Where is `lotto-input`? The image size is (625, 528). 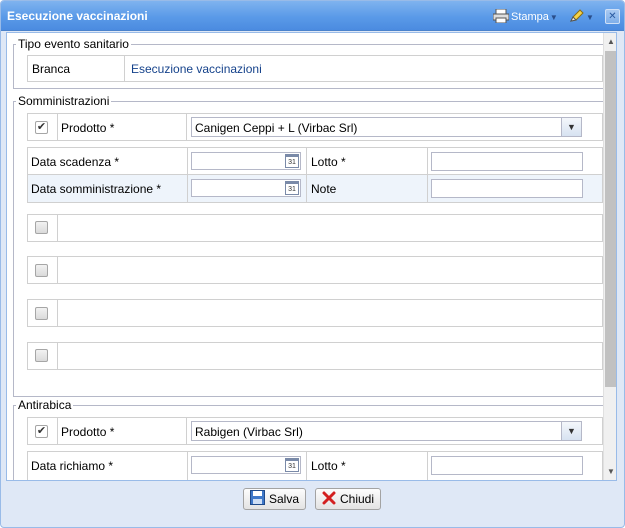
lotto-input is located at coordinates (507, 161).